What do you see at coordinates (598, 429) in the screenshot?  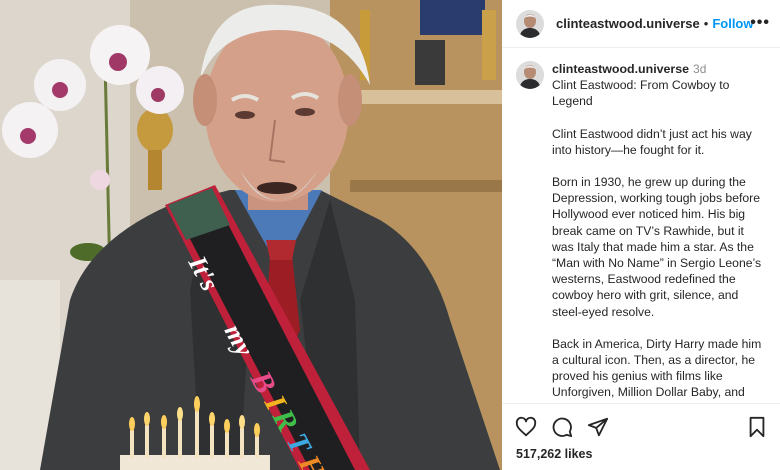 I see `send-icon` at bounding box center [598, 429].